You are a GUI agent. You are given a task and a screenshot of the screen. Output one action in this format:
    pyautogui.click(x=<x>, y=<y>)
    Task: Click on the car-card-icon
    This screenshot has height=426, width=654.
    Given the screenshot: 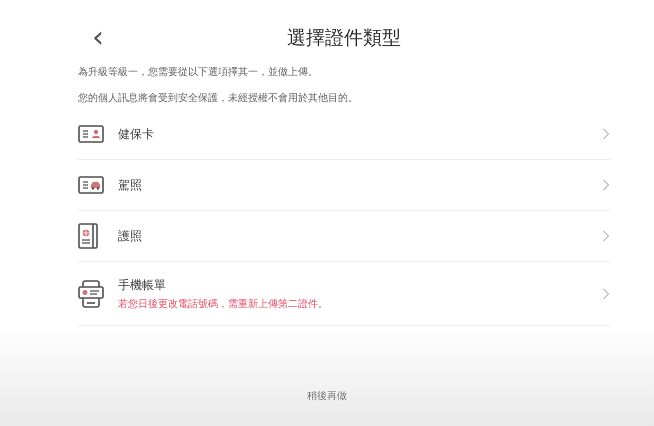 What is the action you would take?
    pyautogui.click(x=91, y=185)
    